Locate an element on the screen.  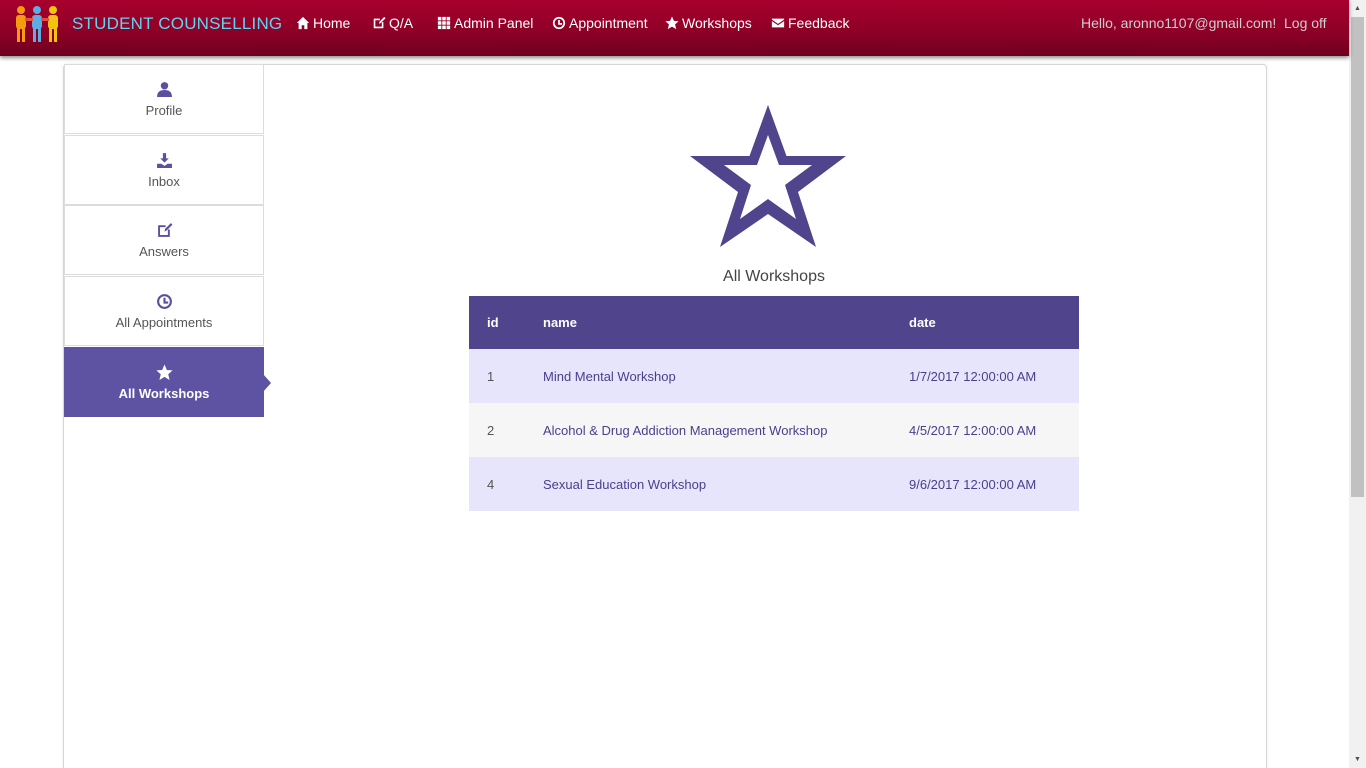
nav-qa-label: Q/A is located at coordinates (401, 23).